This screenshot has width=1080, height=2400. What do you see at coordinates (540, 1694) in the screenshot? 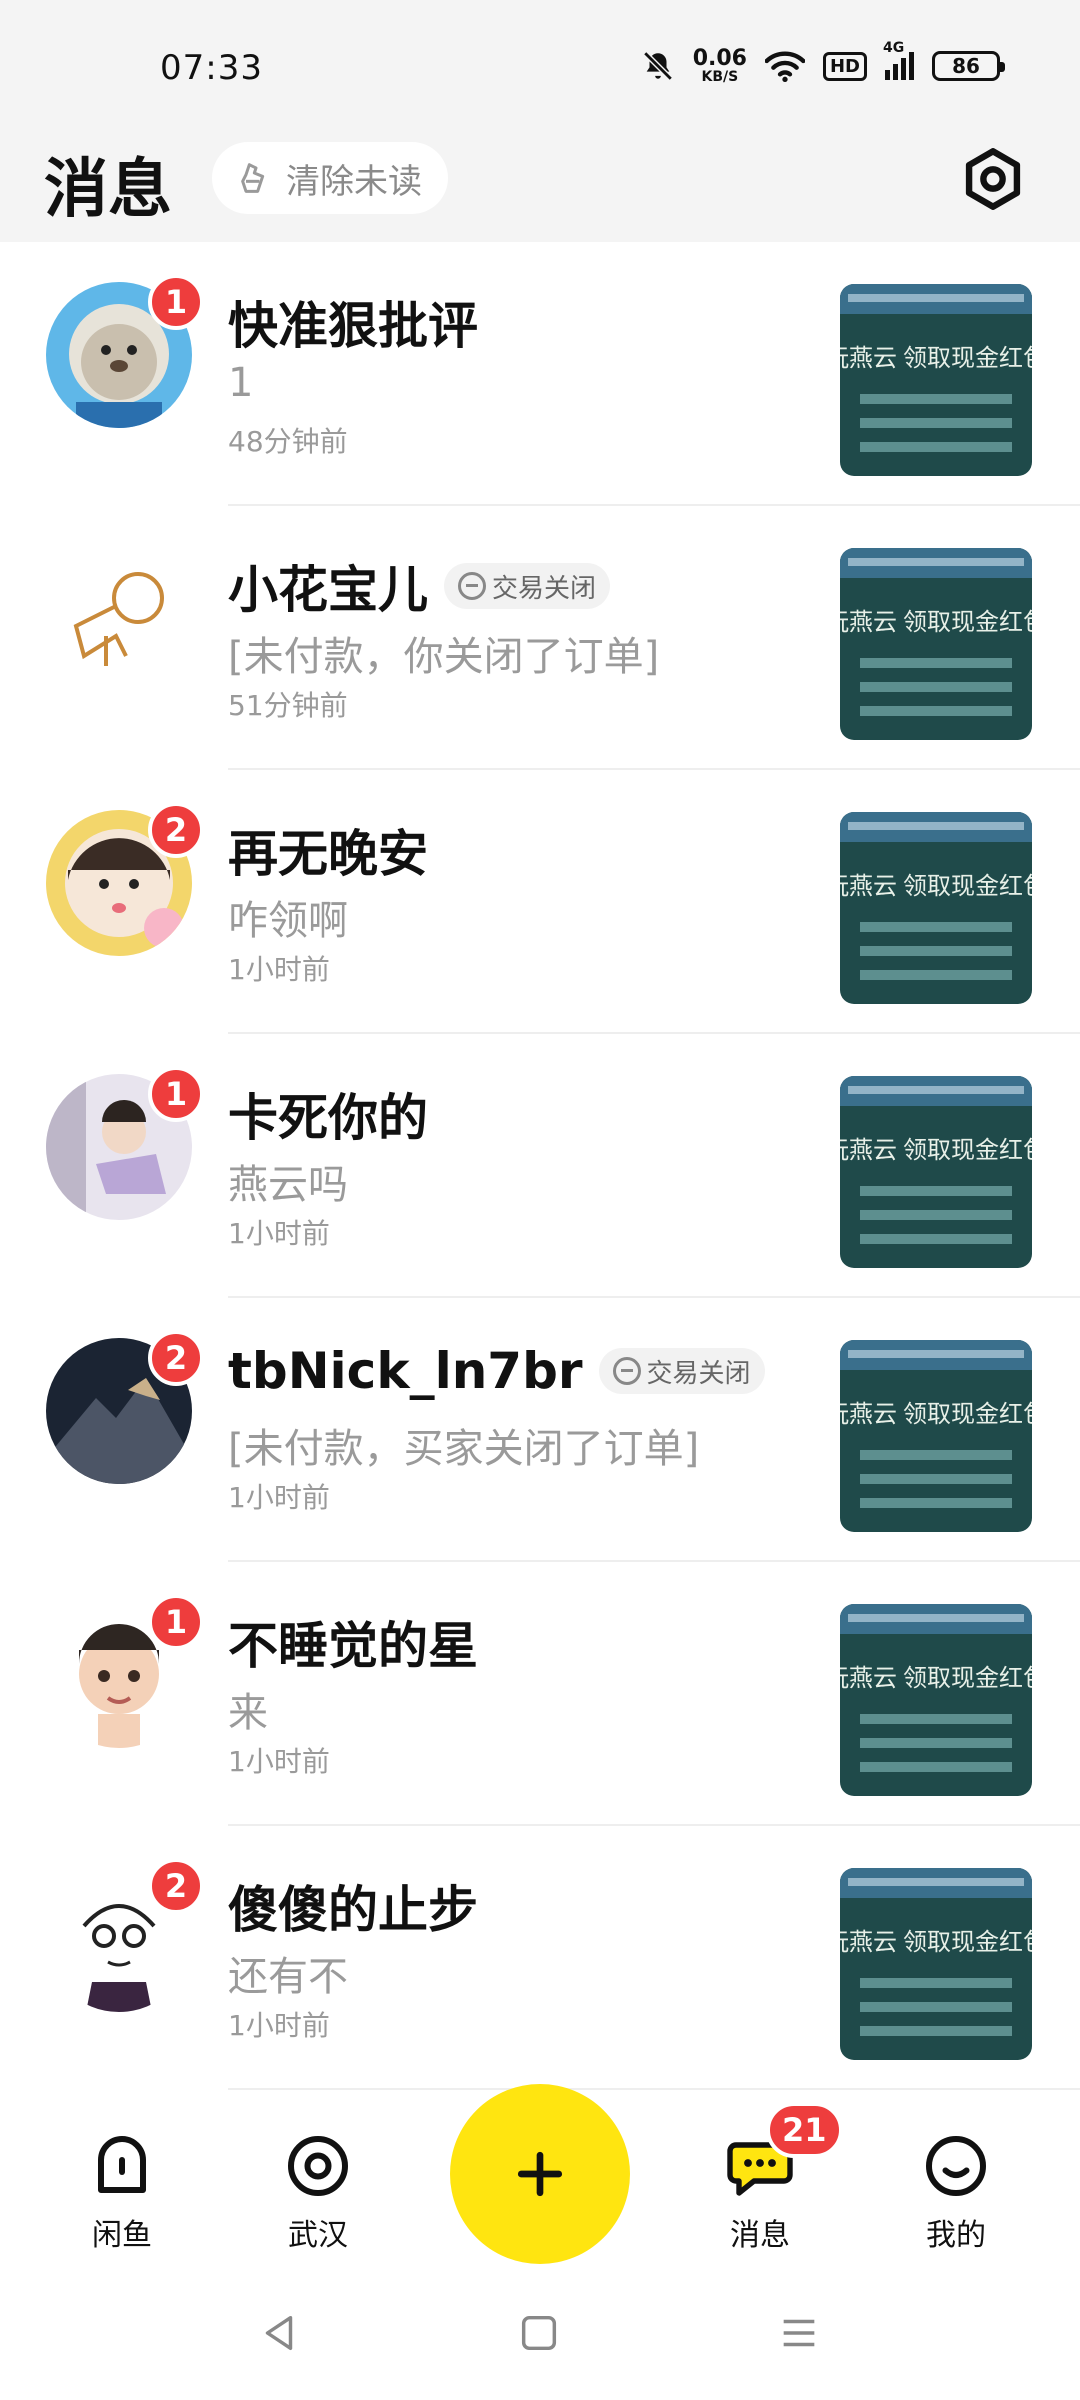
I see `conversation-row: 1 不睡觉的星 来 1小时前 玩燕云 领取现金红包` at bounding box center [540, 1694].